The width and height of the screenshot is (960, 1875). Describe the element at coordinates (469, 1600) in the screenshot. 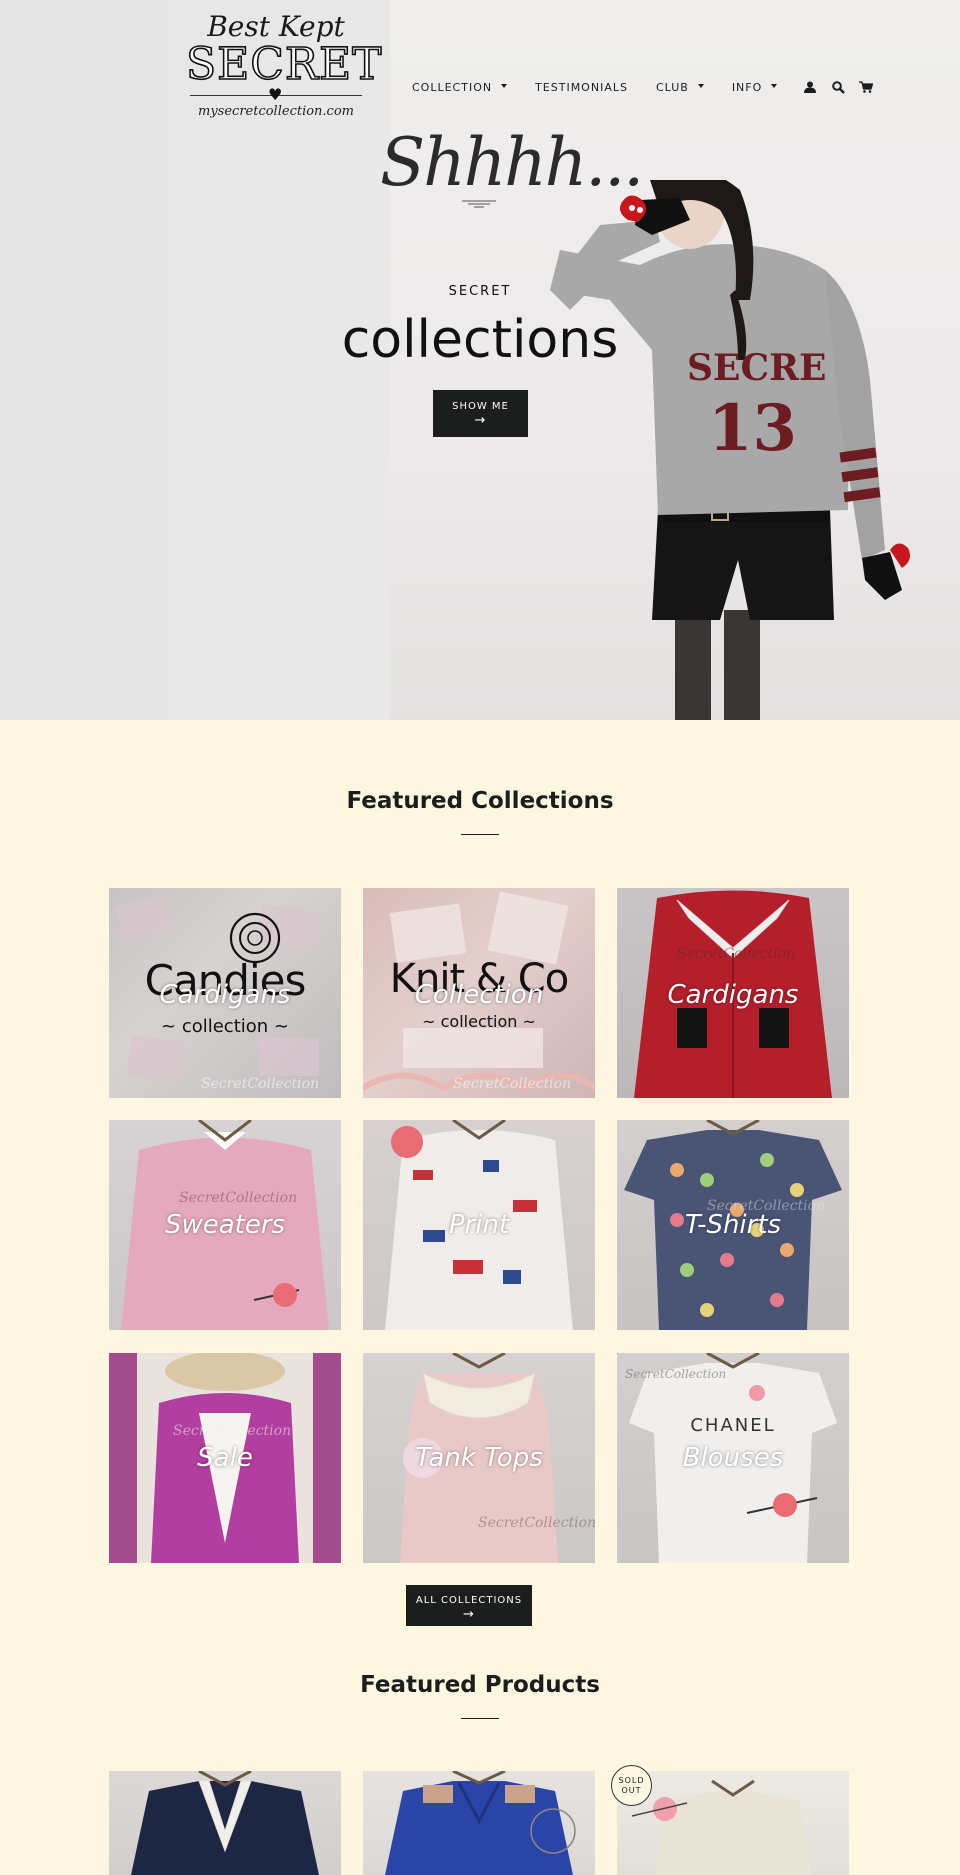

I see `all-collections-button-label: ALL COLLECTIONS` at that location.